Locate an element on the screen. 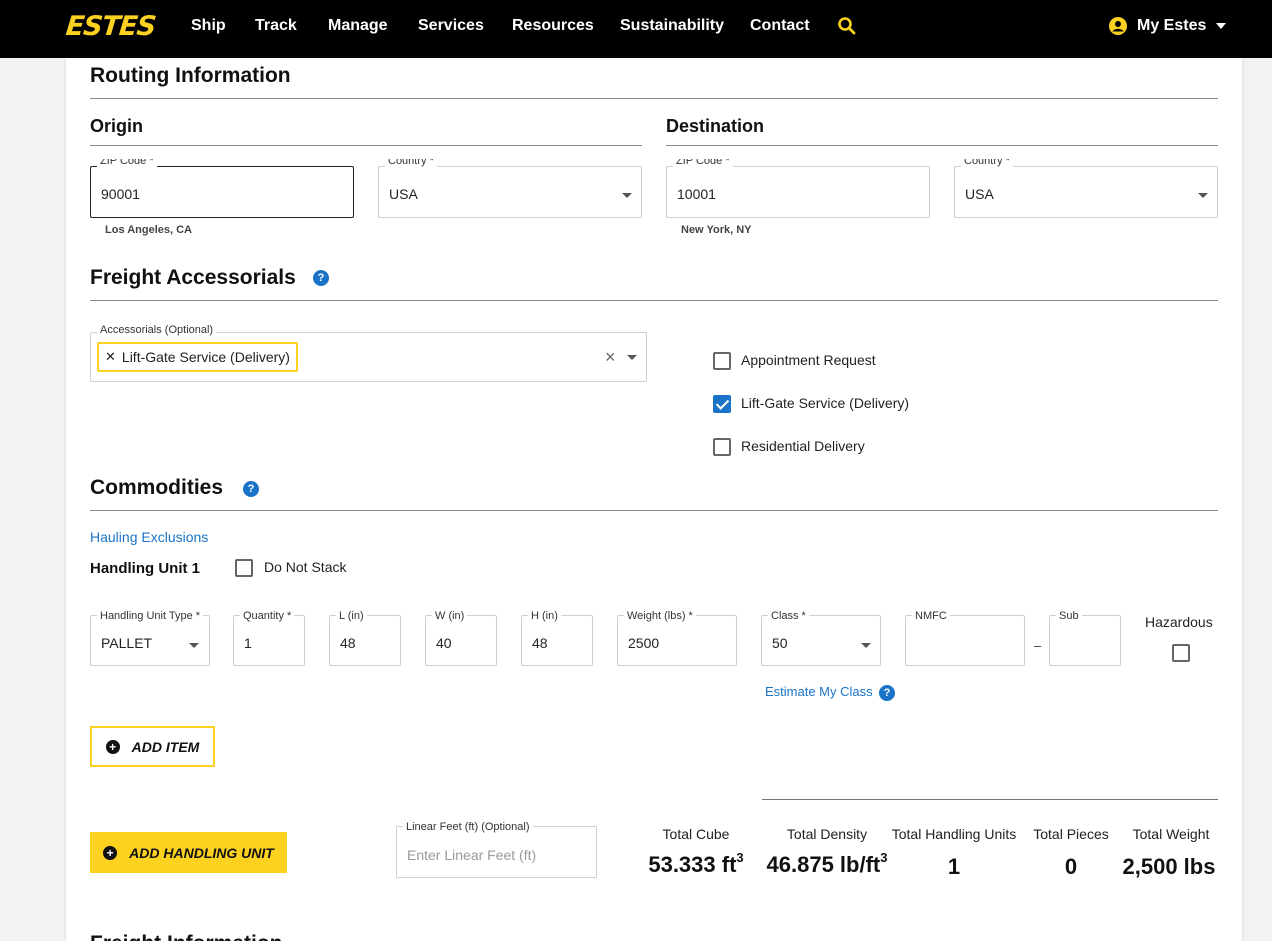 This screenshot has width=1272, height=941. weight-value: 2500 is located at coordinates (644, 643).